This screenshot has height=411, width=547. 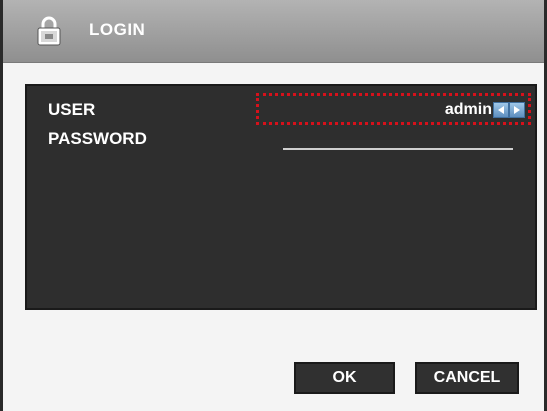 I want to click on next-user-arrow-icon, so click(x=517, y=110).